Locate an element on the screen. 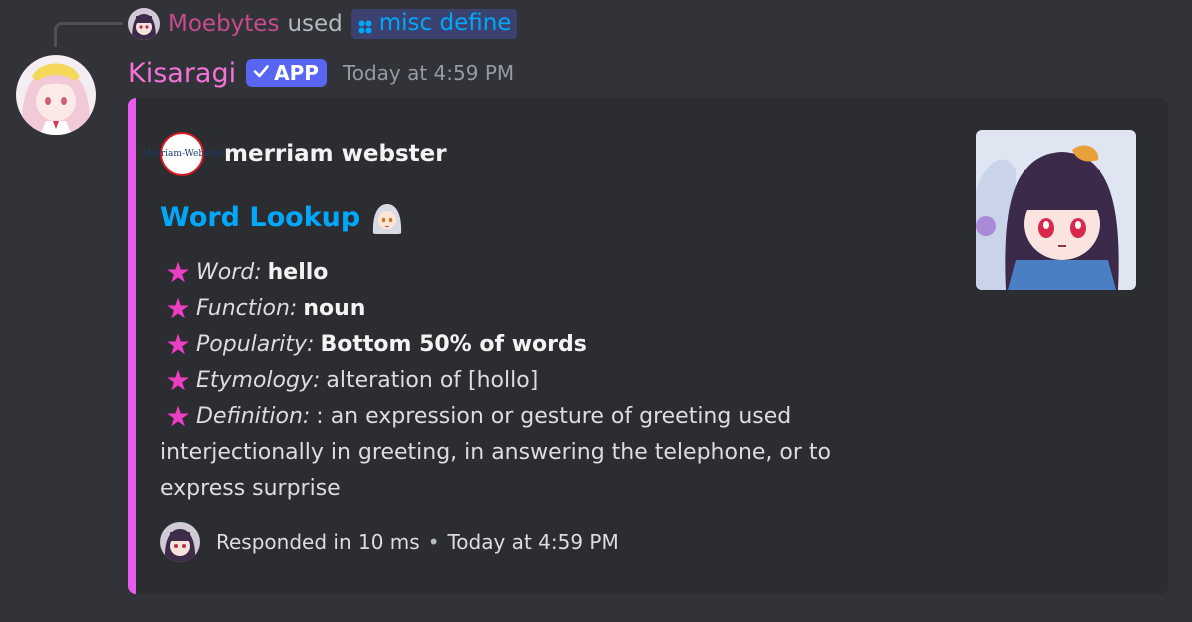 Image resolution: width=1192 pixels, height=622 pixels. reply-user-avatar is located at coordinates (144, 24).